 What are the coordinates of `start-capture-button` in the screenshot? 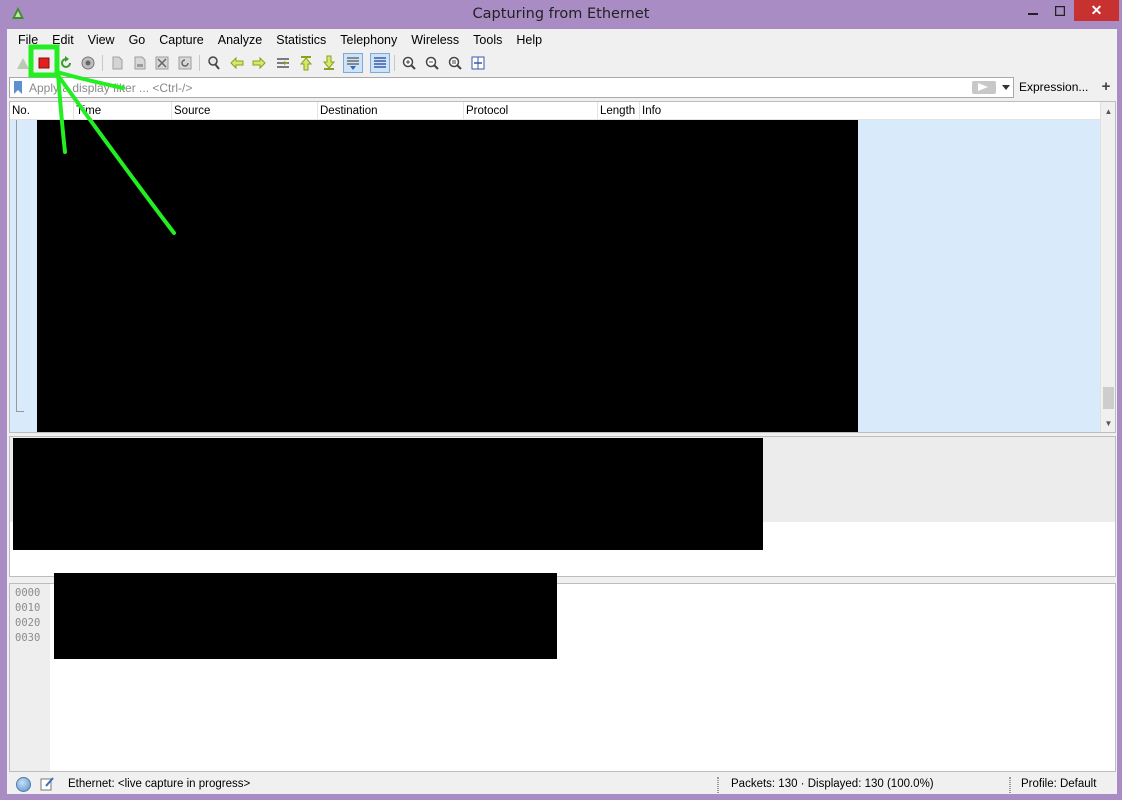 It's located at (23, 63).